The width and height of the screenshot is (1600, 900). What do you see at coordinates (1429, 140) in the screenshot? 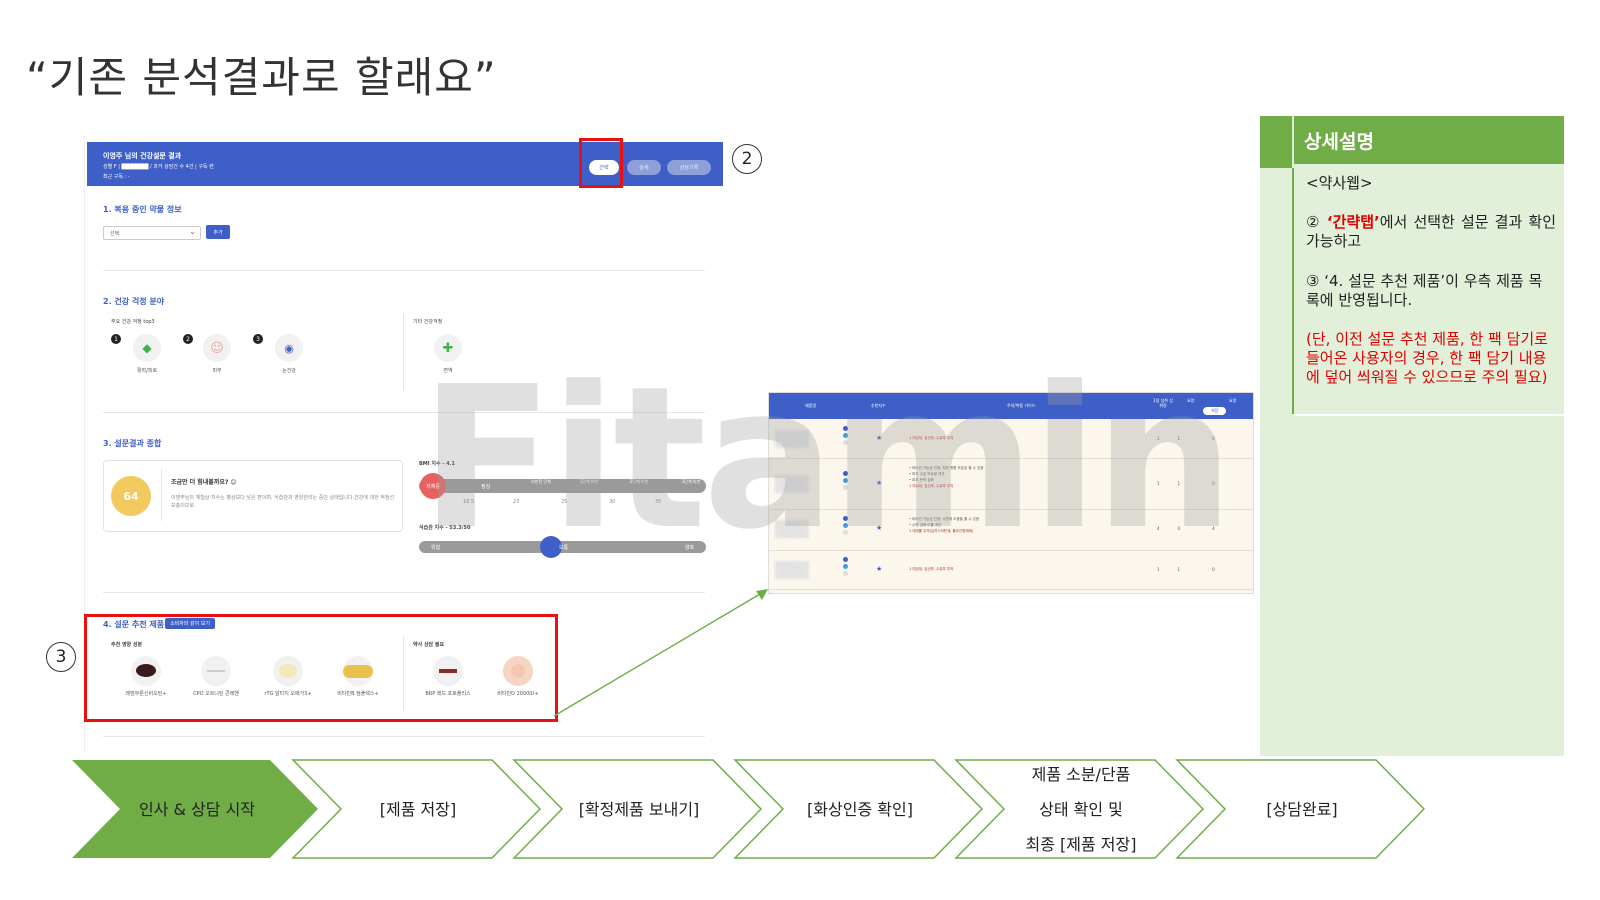
I see `panel-title: 상세설명` at bounding box center [1429, 140].